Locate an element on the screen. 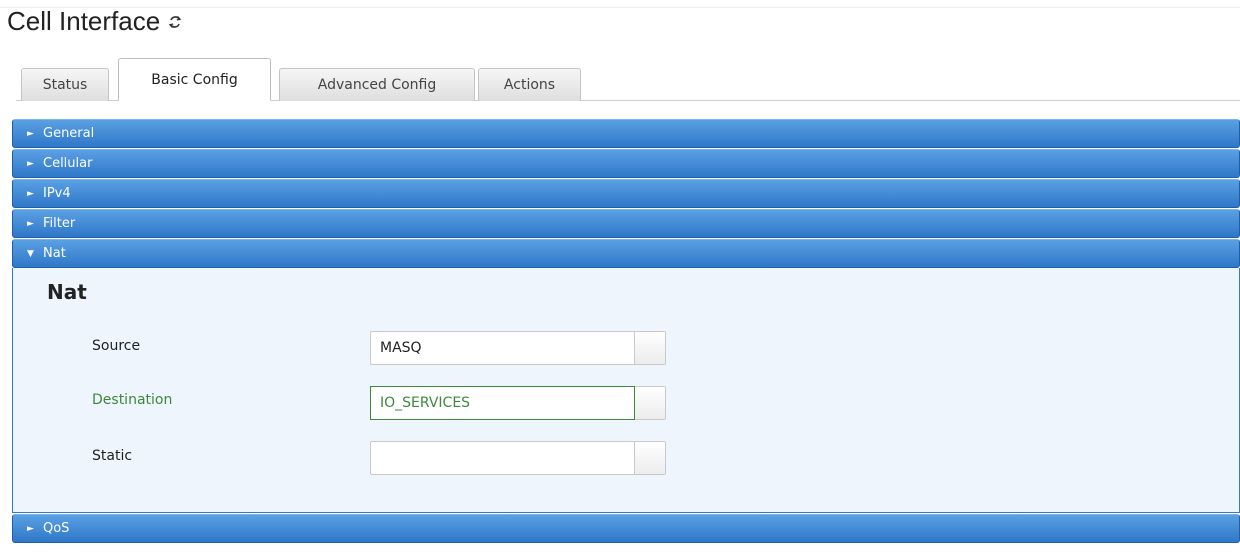  tab-actions: Actions is located at coordinates (529, 84).